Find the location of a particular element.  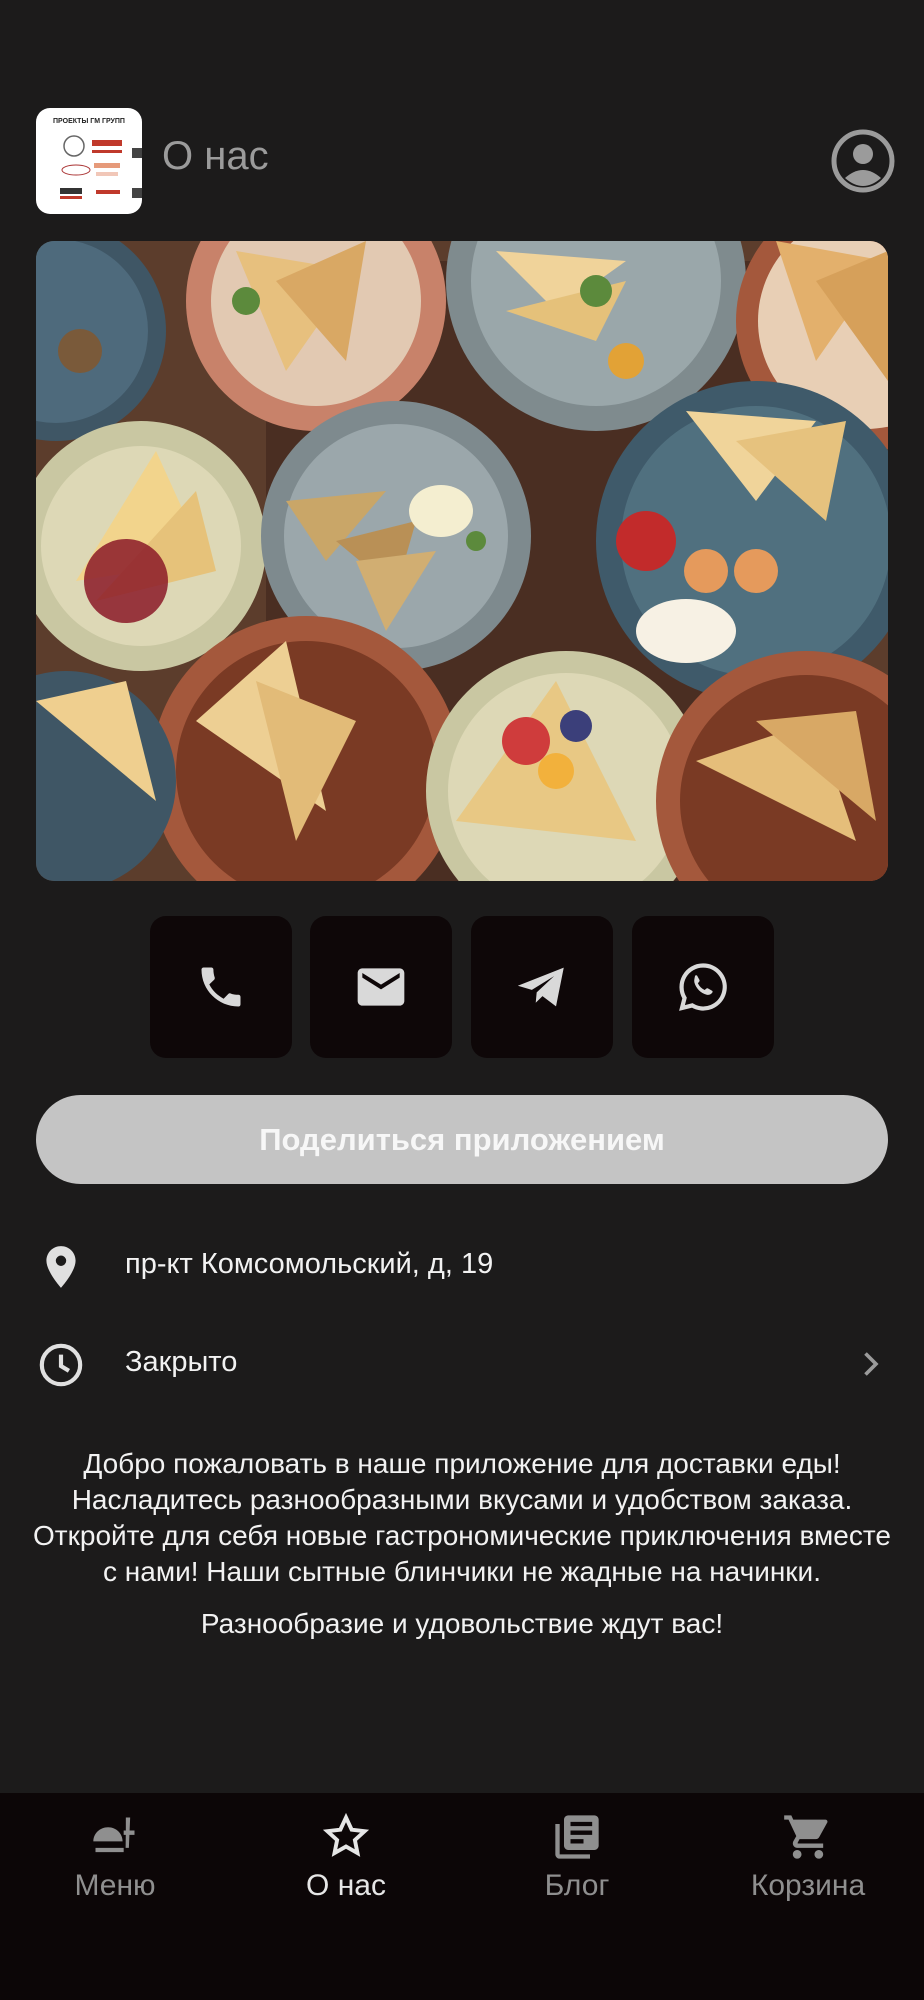

telegram-button is located at coordinates (542, 987).